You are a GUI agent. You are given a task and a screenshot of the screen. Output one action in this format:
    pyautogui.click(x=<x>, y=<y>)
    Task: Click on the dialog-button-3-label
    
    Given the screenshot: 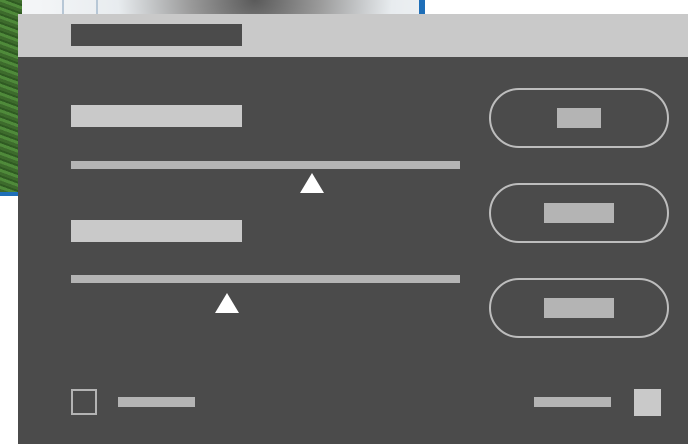 What is the action you would take?
    pyautogui.click(x=579, y=308)
    